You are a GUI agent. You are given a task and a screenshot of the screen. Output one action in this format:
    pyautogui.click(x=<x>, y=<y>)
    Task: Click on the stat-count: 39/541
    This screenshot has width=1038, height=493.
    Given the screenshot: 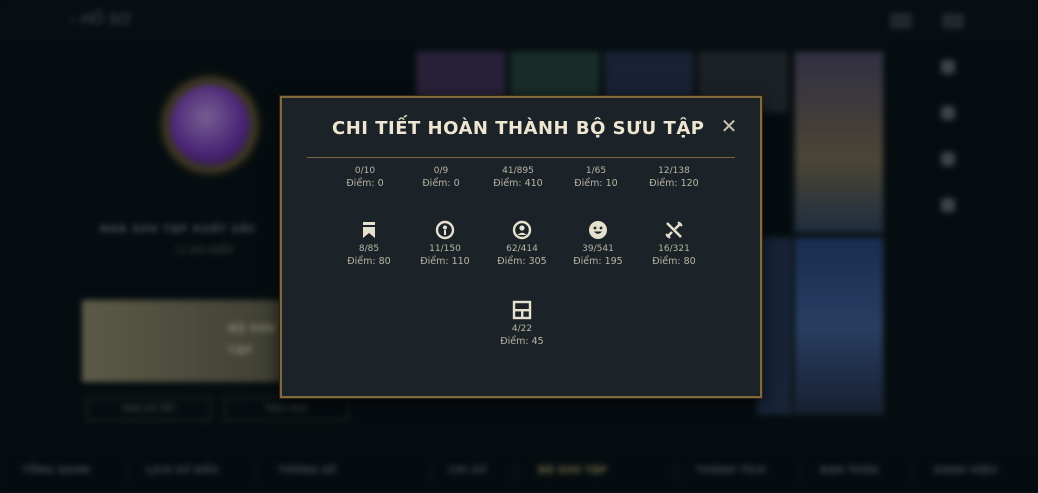 What is the action you would take?
    pyautogui.click(x=598, y=249)
    